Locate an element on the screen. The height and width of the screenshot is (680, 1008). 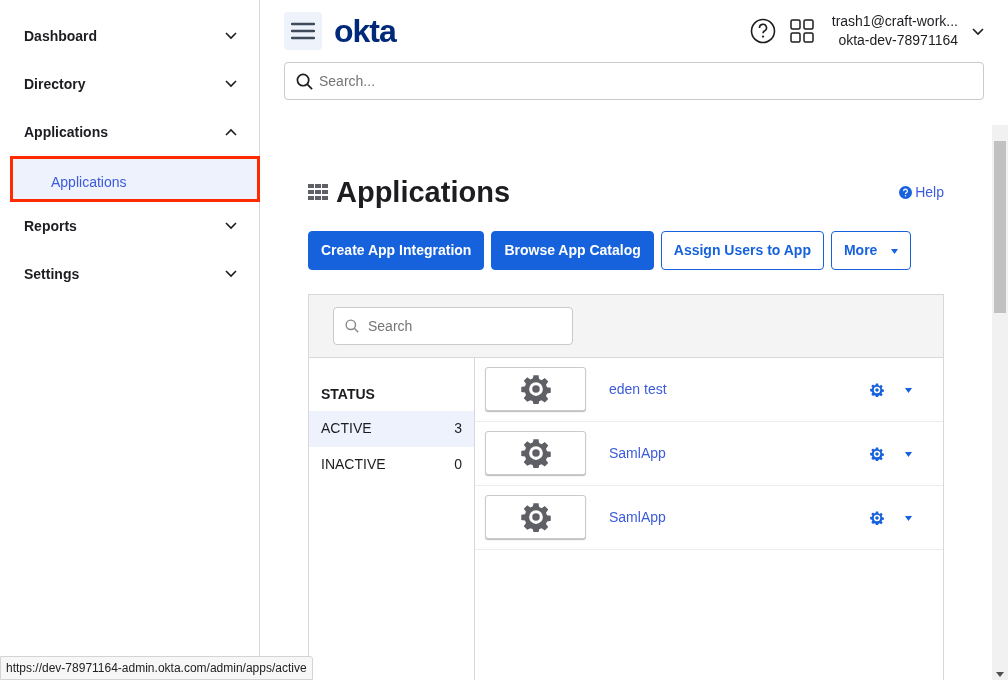
logo: okta is located at coordinates (365, 31).